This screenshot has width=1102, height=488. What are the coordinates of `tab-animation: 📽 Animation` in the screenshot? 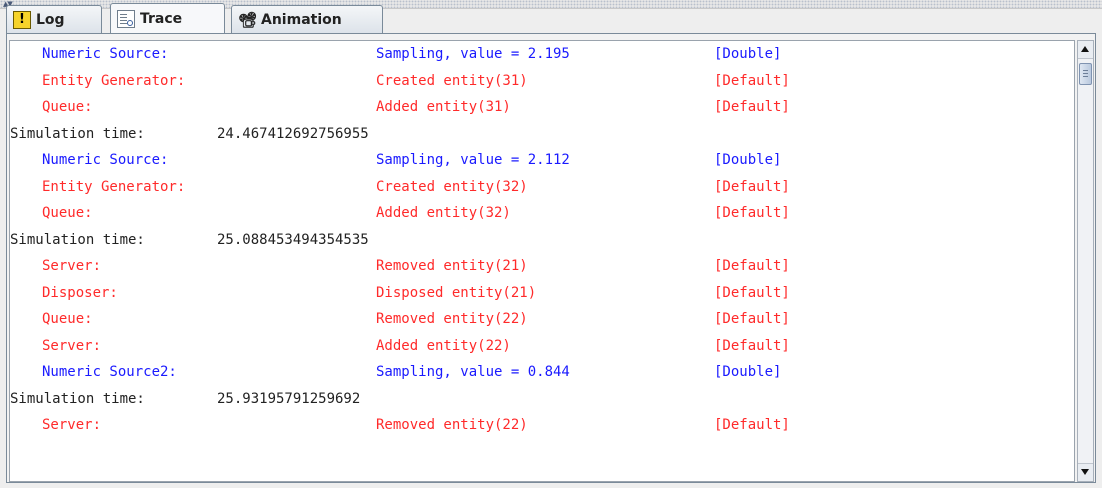 It's located at (307, 19).